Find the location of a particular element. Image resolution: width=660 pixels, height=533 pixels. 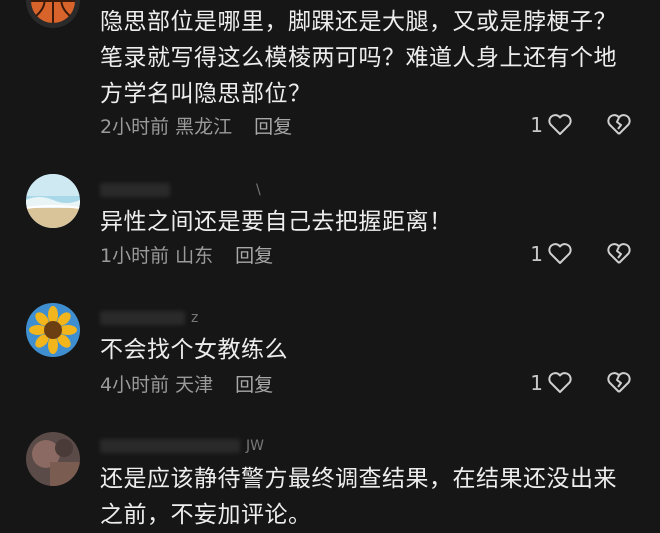

comment-location: 黑龙江 is located at coordinates (204, 126).